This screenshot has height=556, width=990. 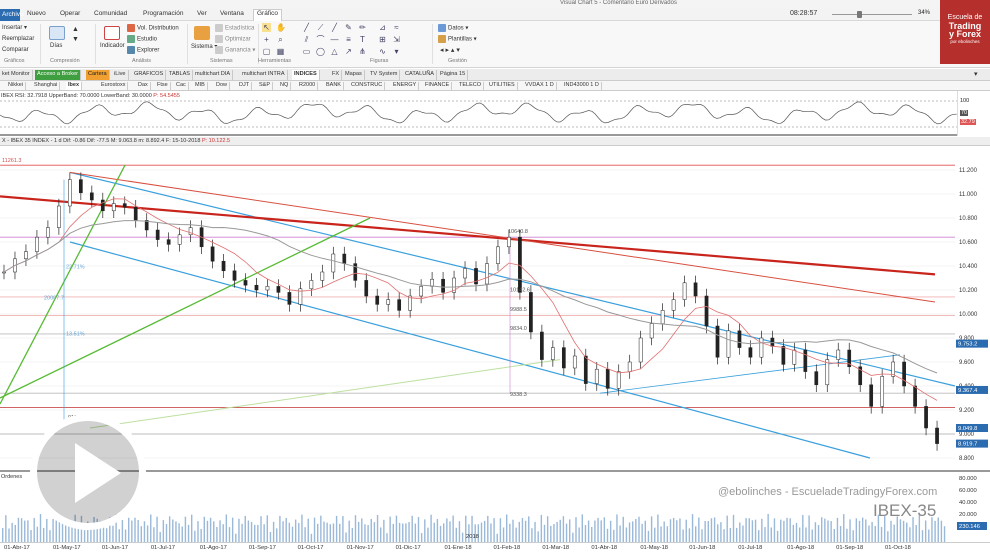 What do you see at coordinates (245, 86) in the screenshot?
I see `symbol-tab: DJT` at bounding box center [245, 86].